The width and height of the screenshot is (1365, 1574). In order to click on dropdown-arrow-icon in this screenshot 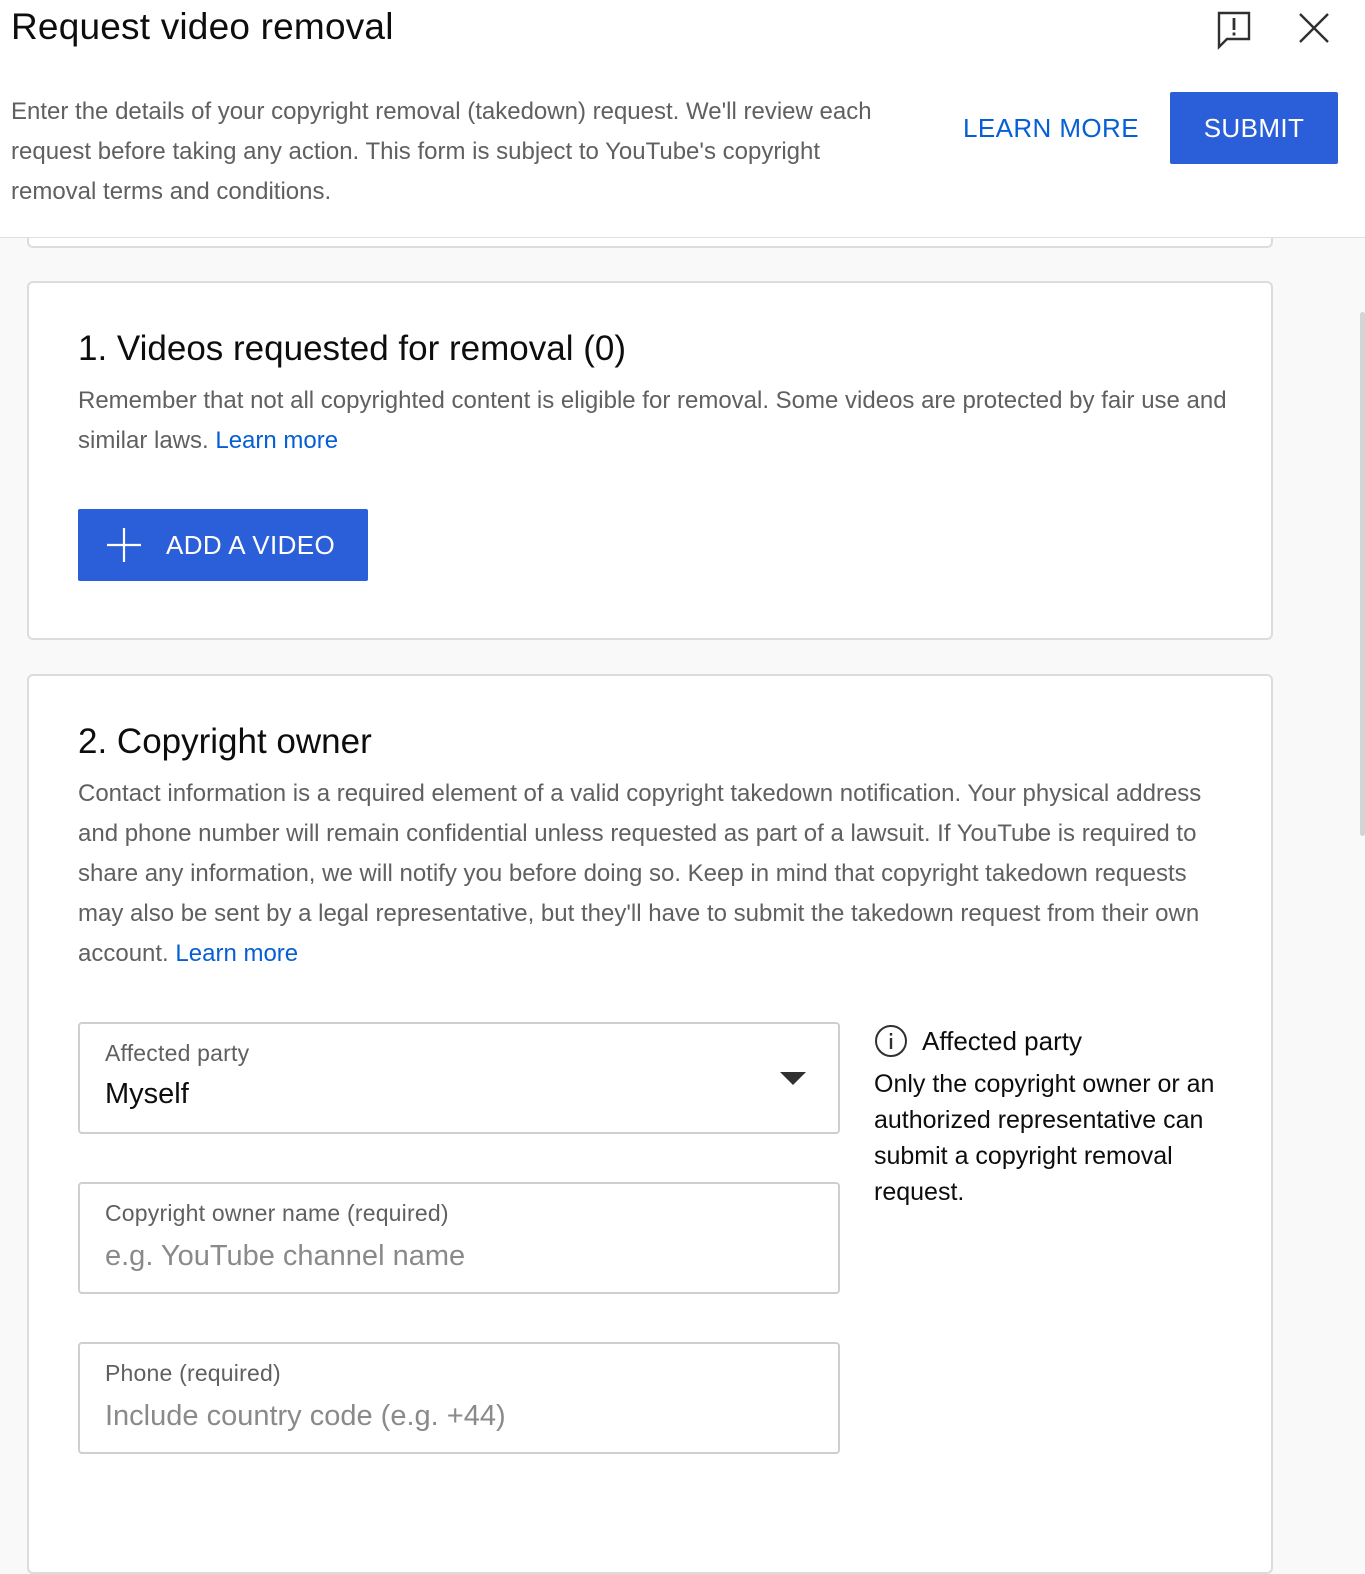, I will do `click(793, 1078)`.